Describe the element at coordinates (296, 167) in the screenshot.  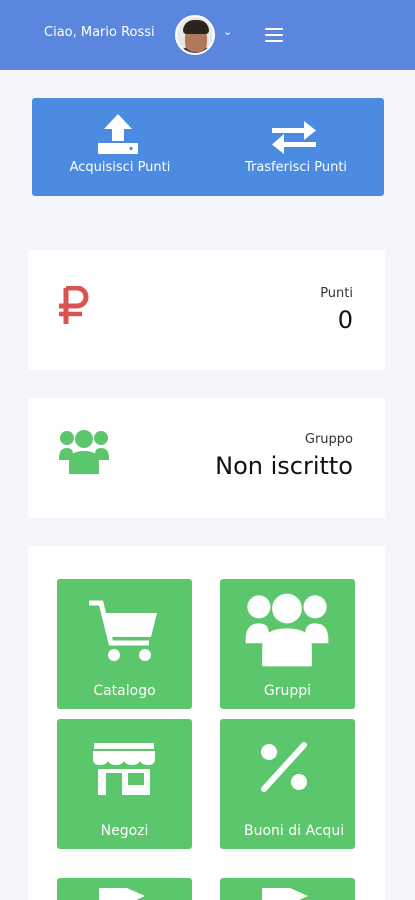
I see `transfer-points-label: Trasferisci Punti` at that location.